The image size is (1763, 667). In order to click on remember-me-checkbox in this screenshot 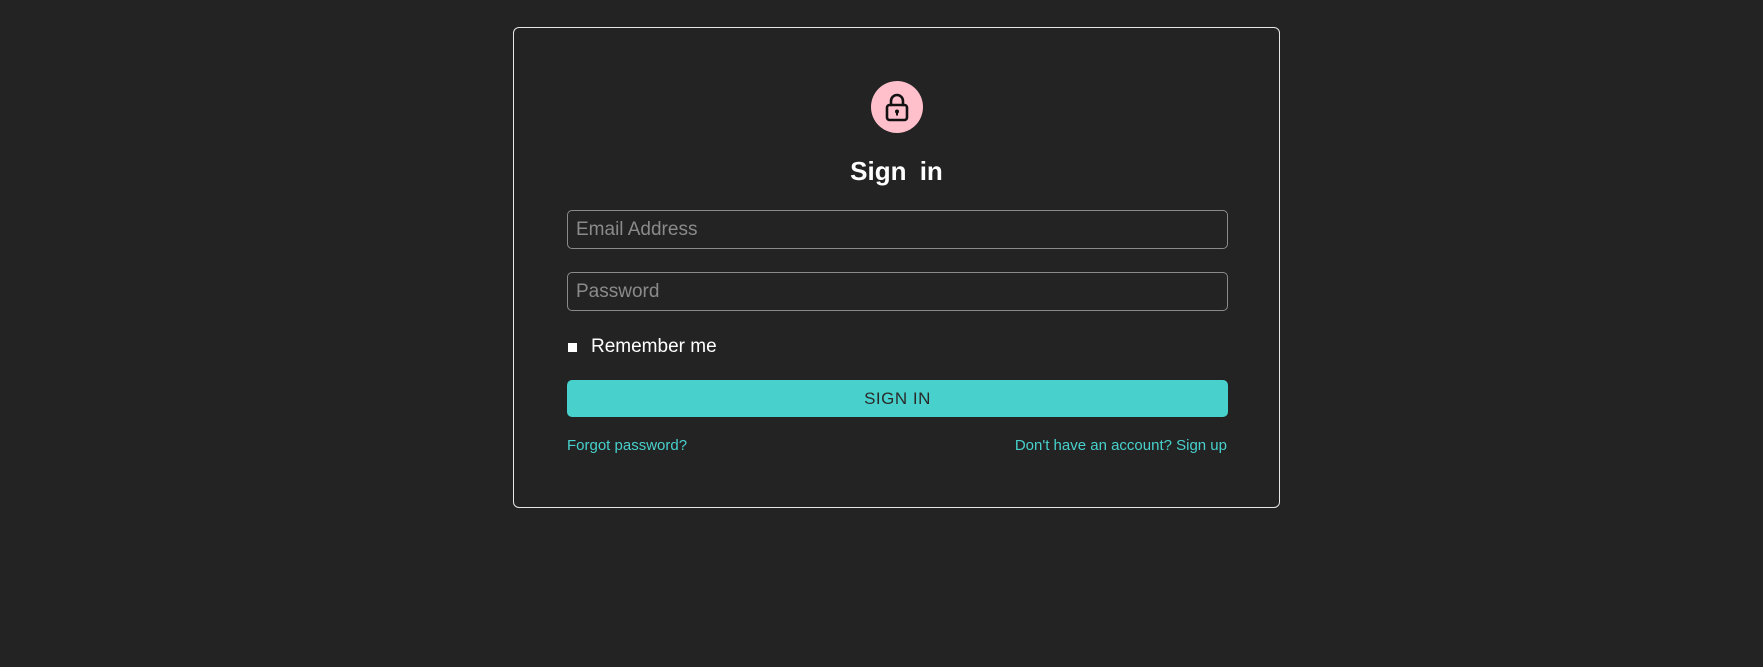, I will do `click(572, 347)`.